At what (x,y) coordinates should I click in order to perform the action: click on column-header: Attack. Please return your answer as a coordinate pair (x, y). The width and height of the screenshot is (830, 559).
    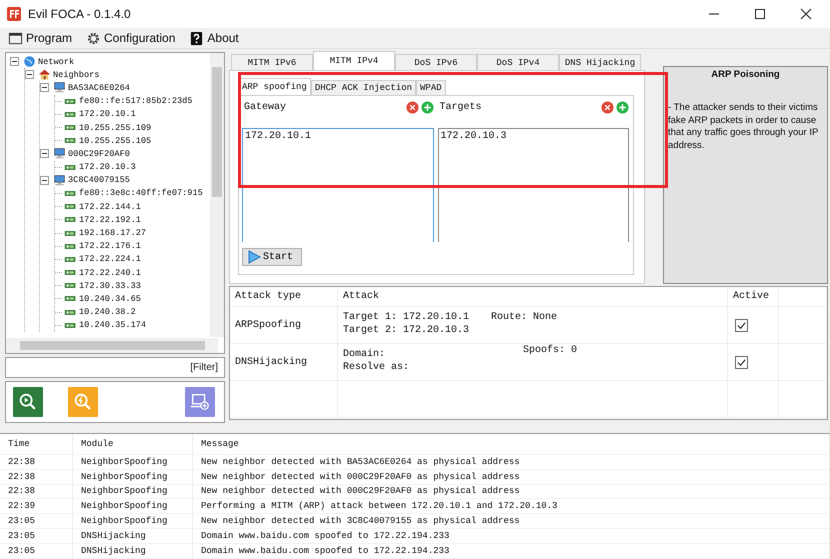
    Looking at the image, I should click on (533, 296).